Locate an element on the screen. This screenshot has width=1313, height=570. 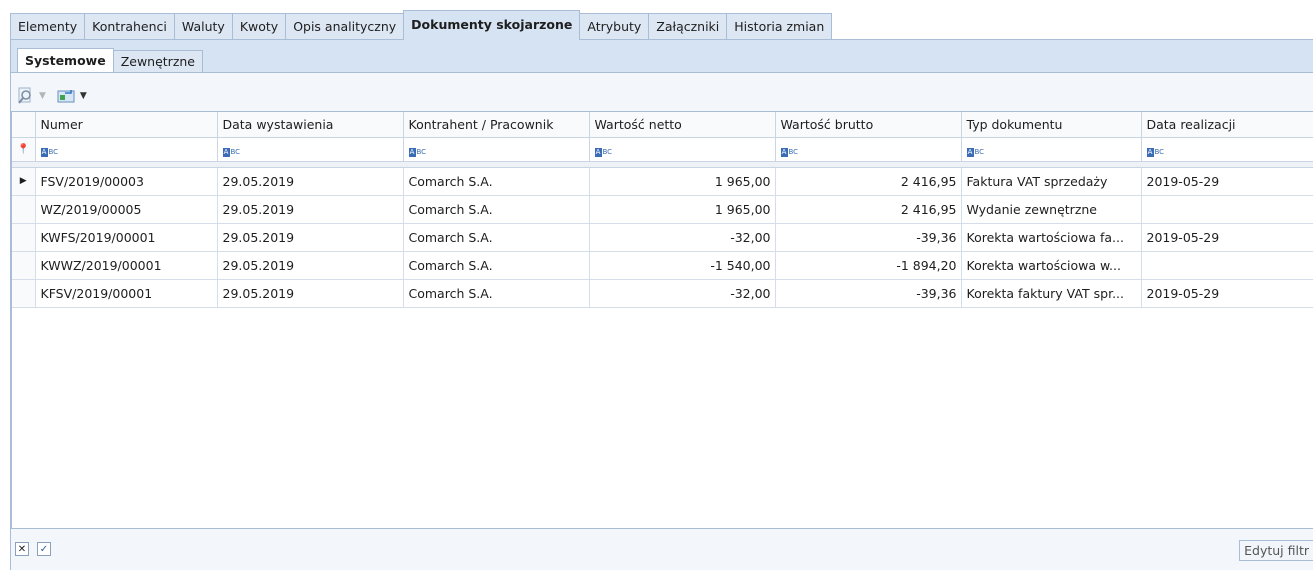
magnifier-icon is located at coordinates (24, 95).